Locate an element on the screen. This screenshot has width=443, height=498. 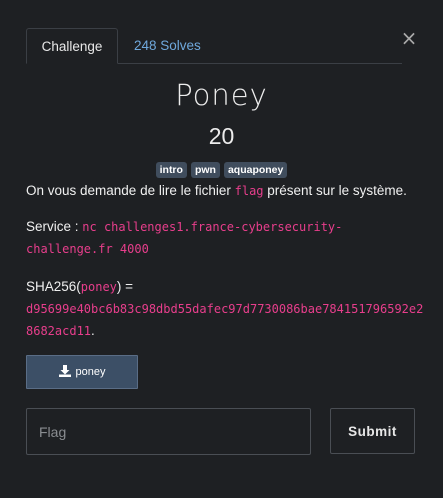
hash-trailing: . is located at coordinates (93, 330).